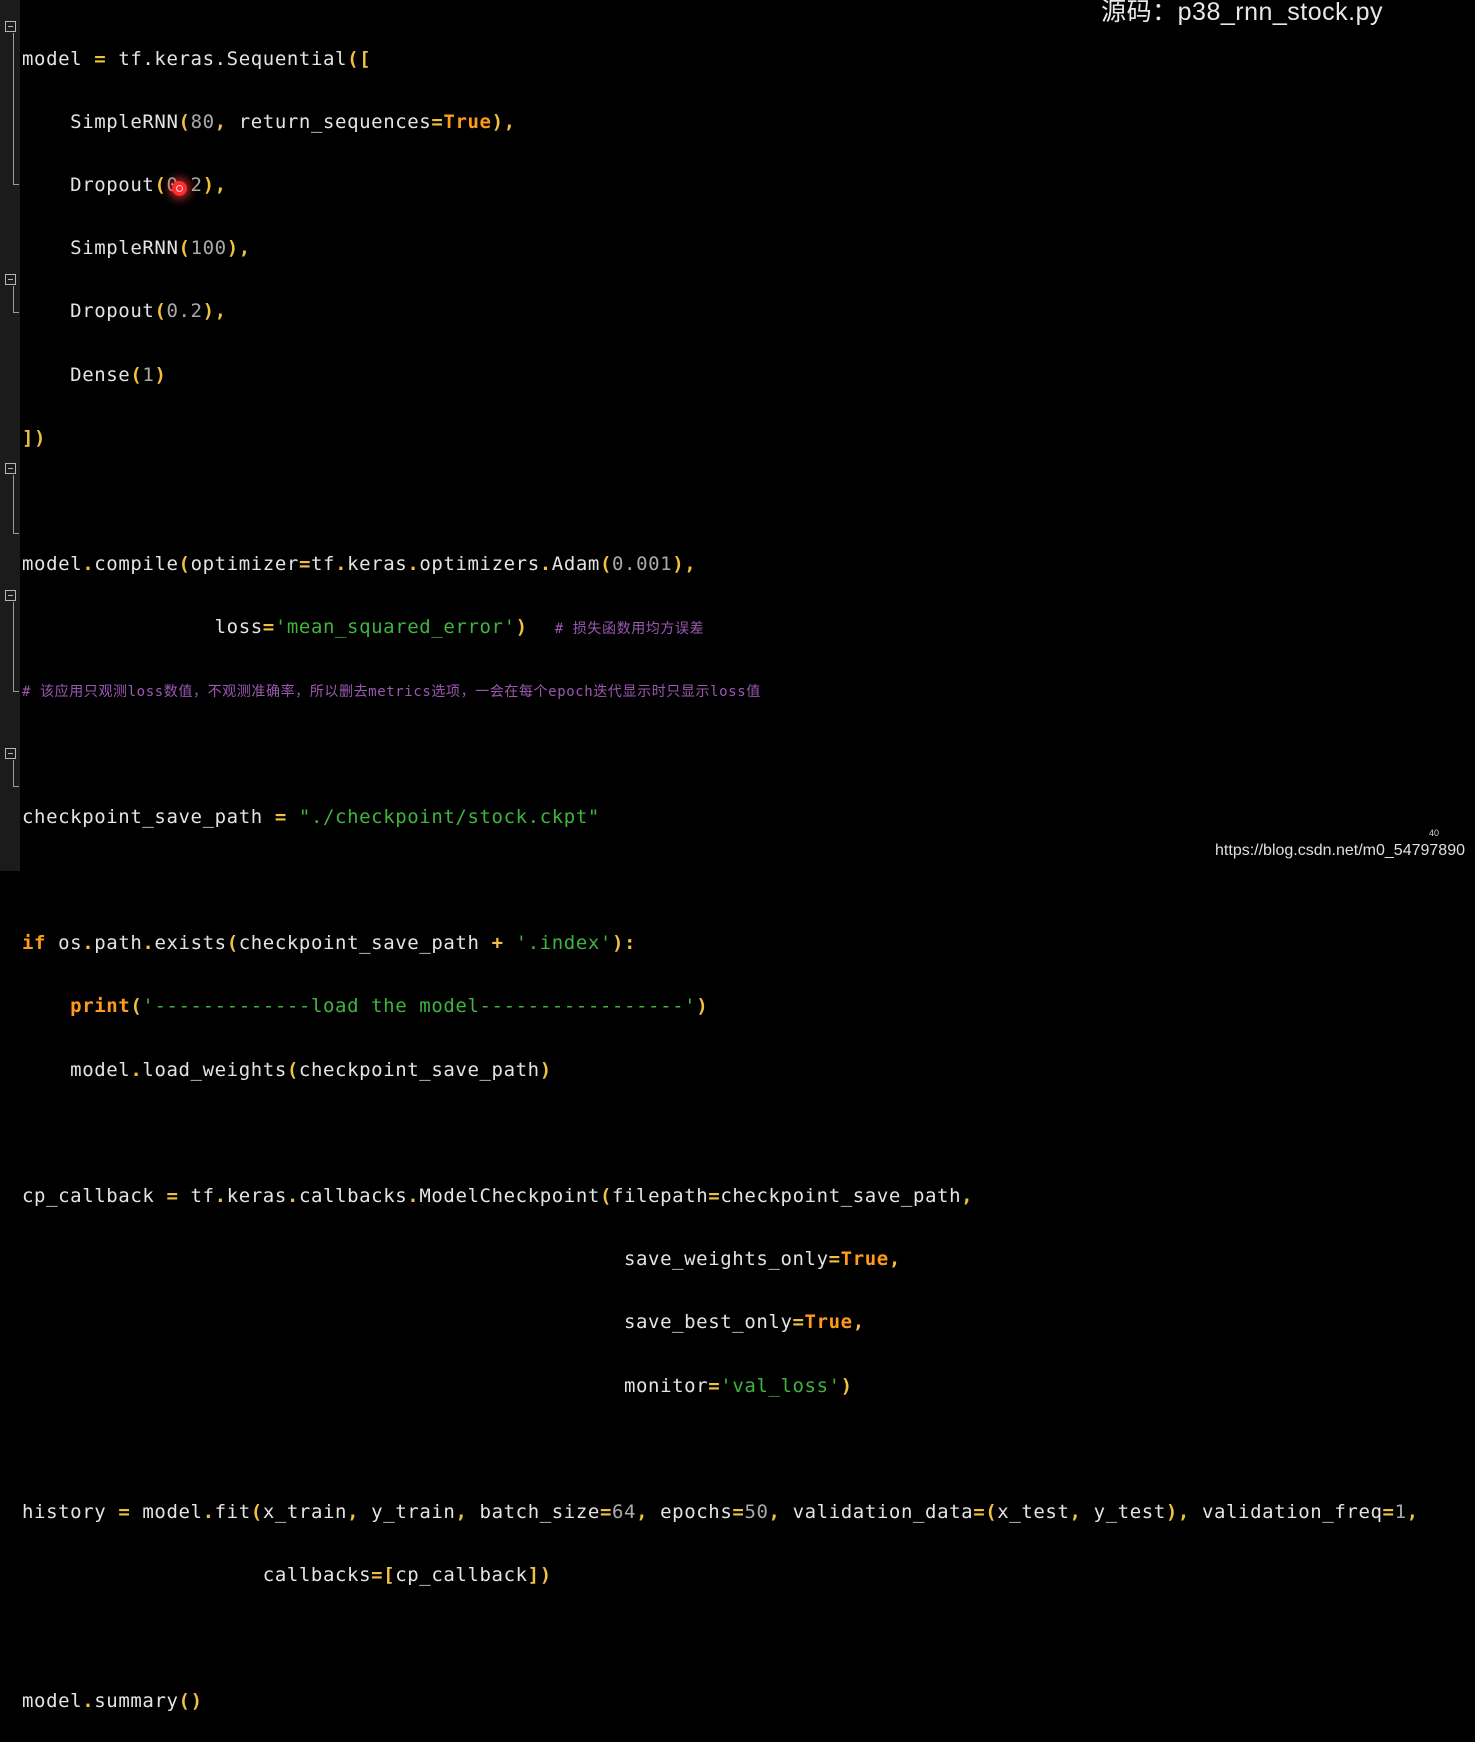  What do you see at coordinates (10, 435) in the screenshot?
I see `editor-gutter` at bounding box center [10, 435].